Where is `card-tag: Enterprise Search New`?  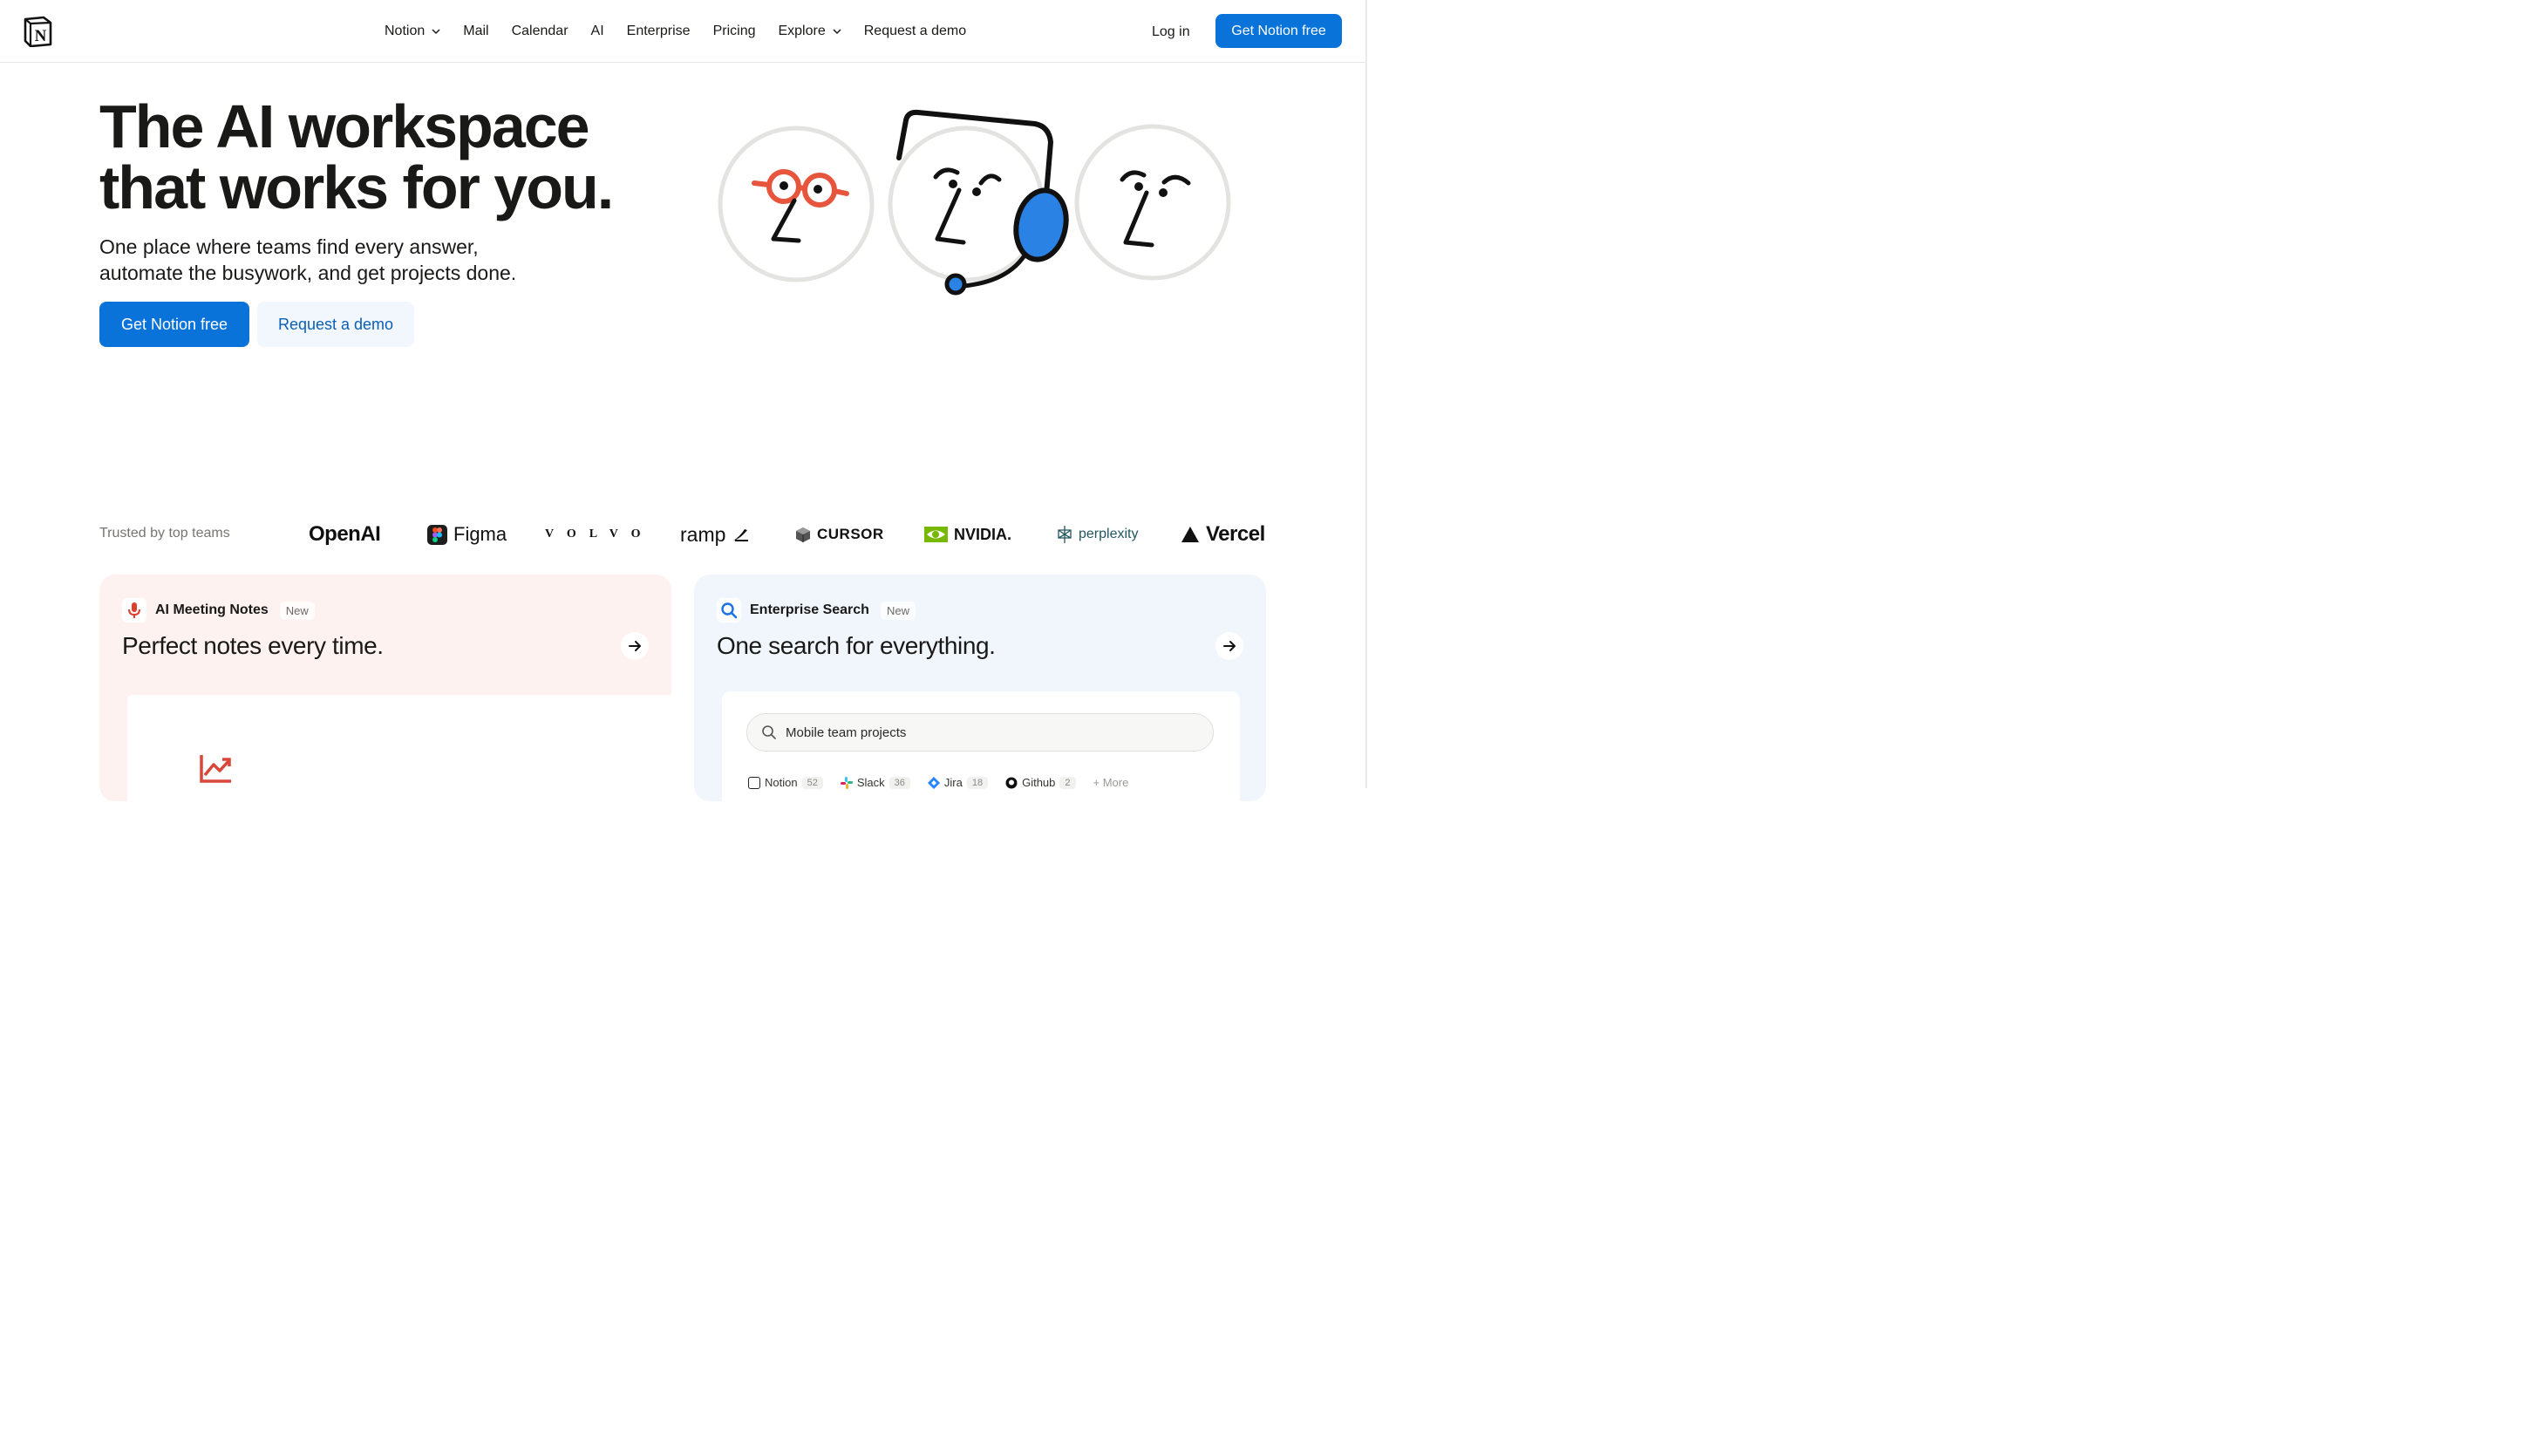 card-tag: Enterprise Search New is located at coordinates (817, 610).